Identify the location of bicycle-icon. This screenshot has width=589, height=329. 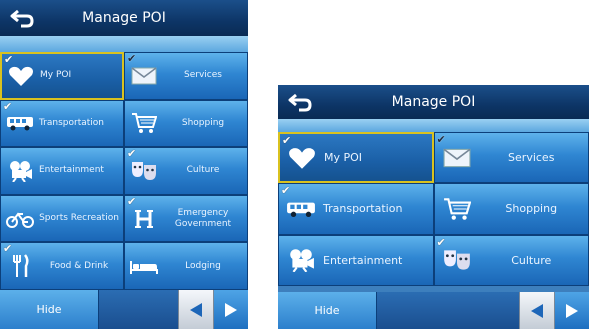
(20, 219).